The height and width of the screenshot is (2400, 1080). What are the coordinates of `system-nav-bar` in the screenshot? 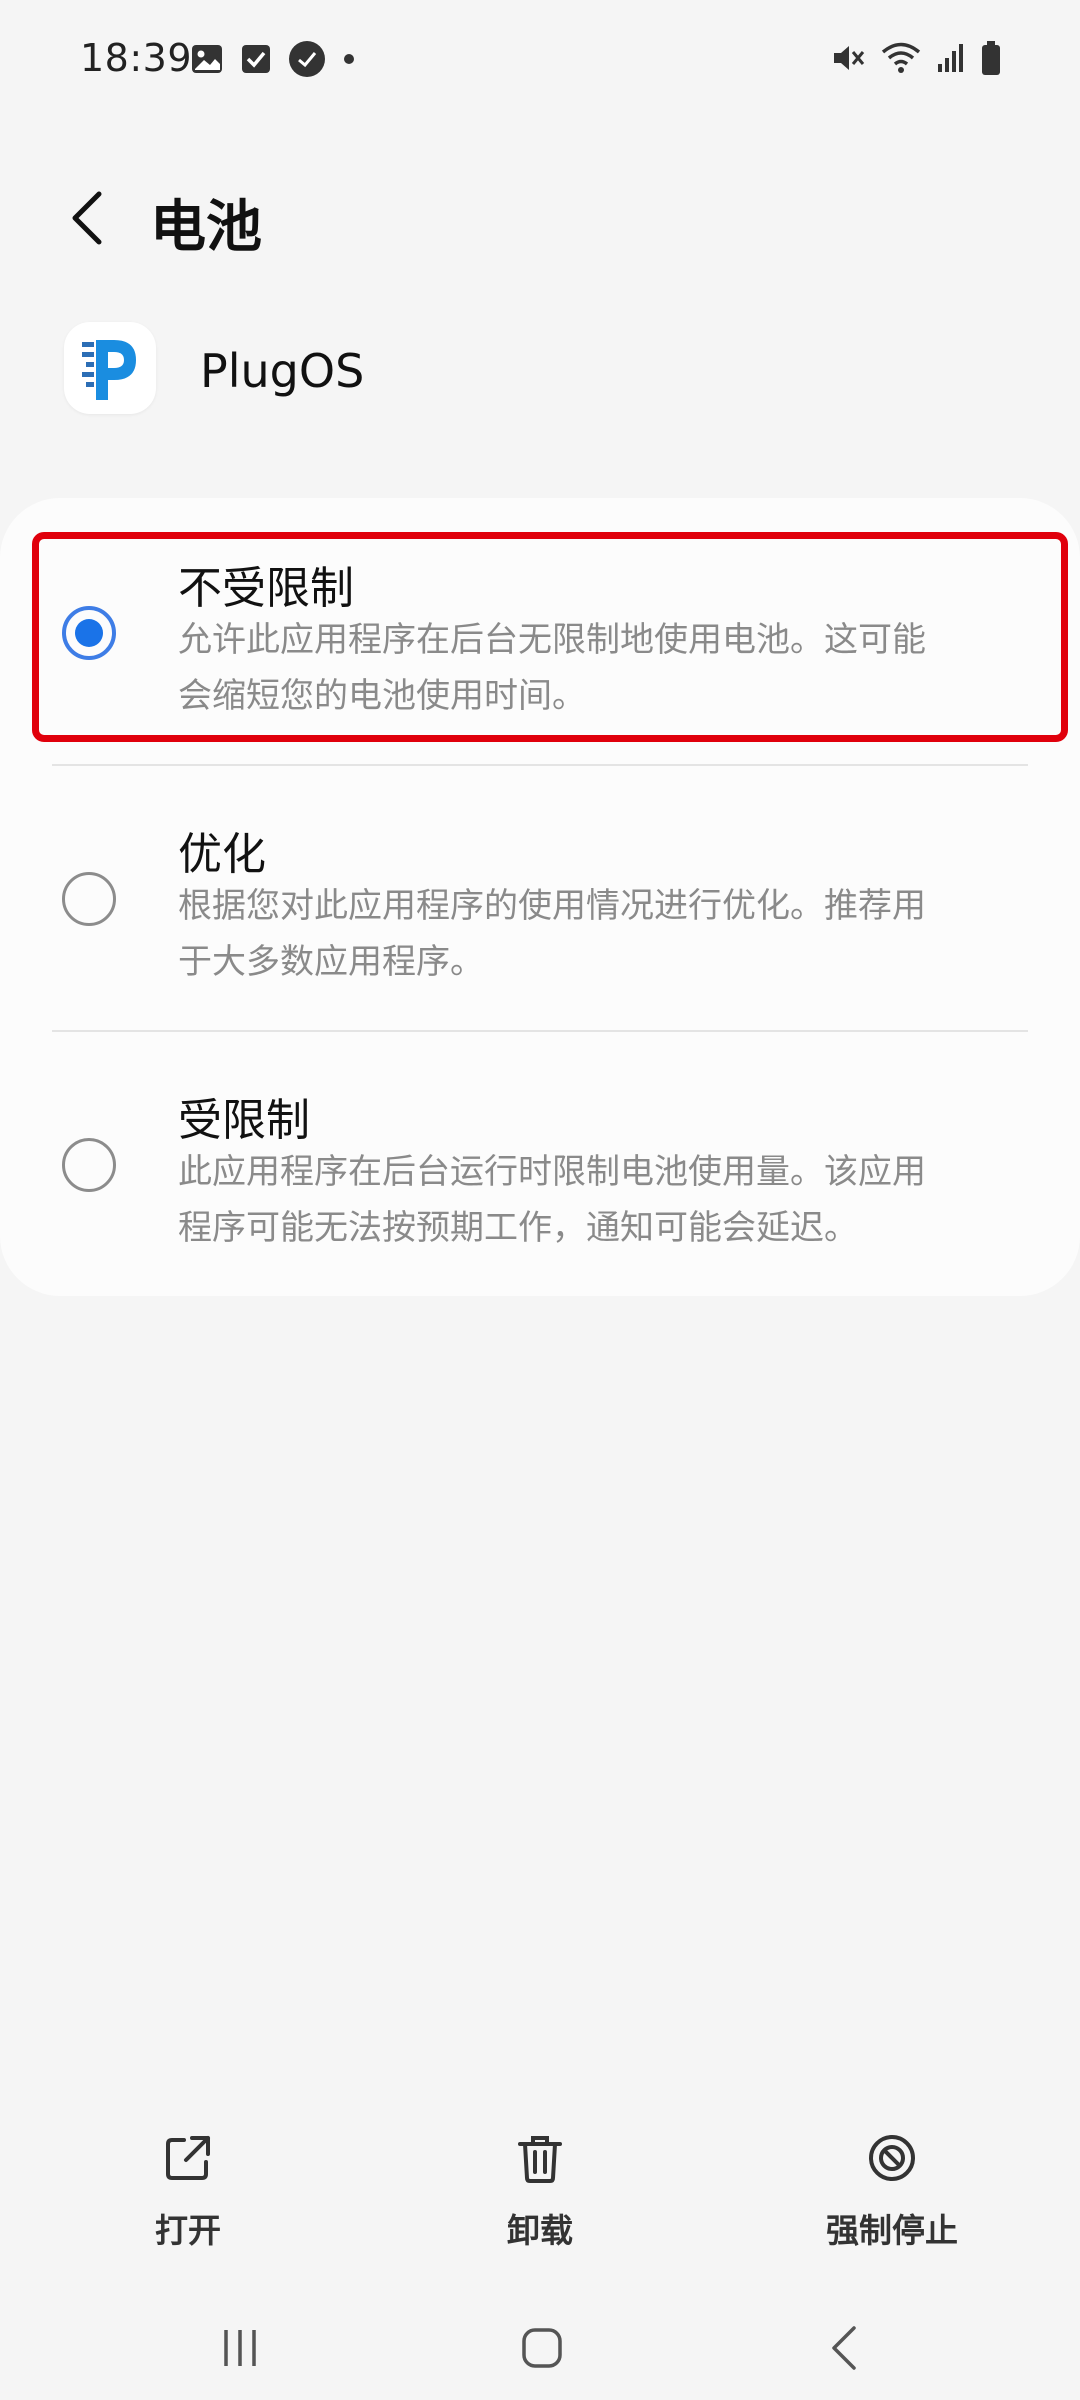 It's located at (540, 2350).